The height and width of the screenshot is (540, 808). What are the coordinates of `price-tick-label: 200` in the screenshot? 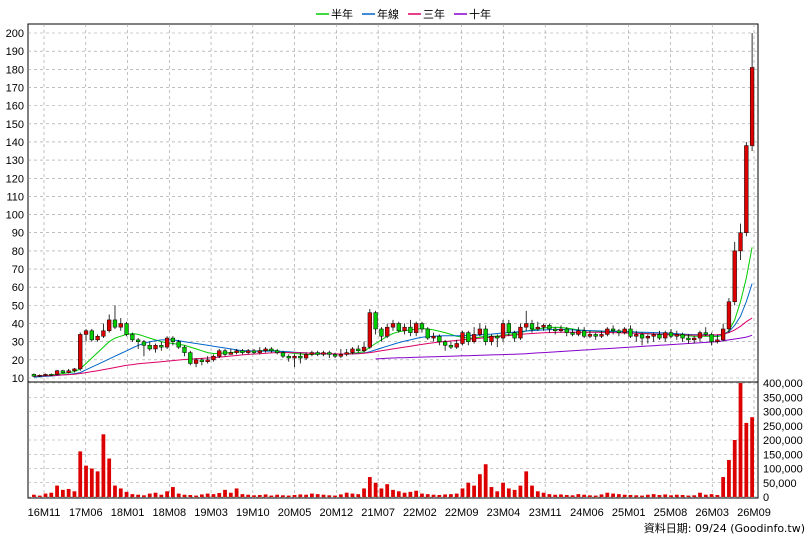 It's located at (15, 34).